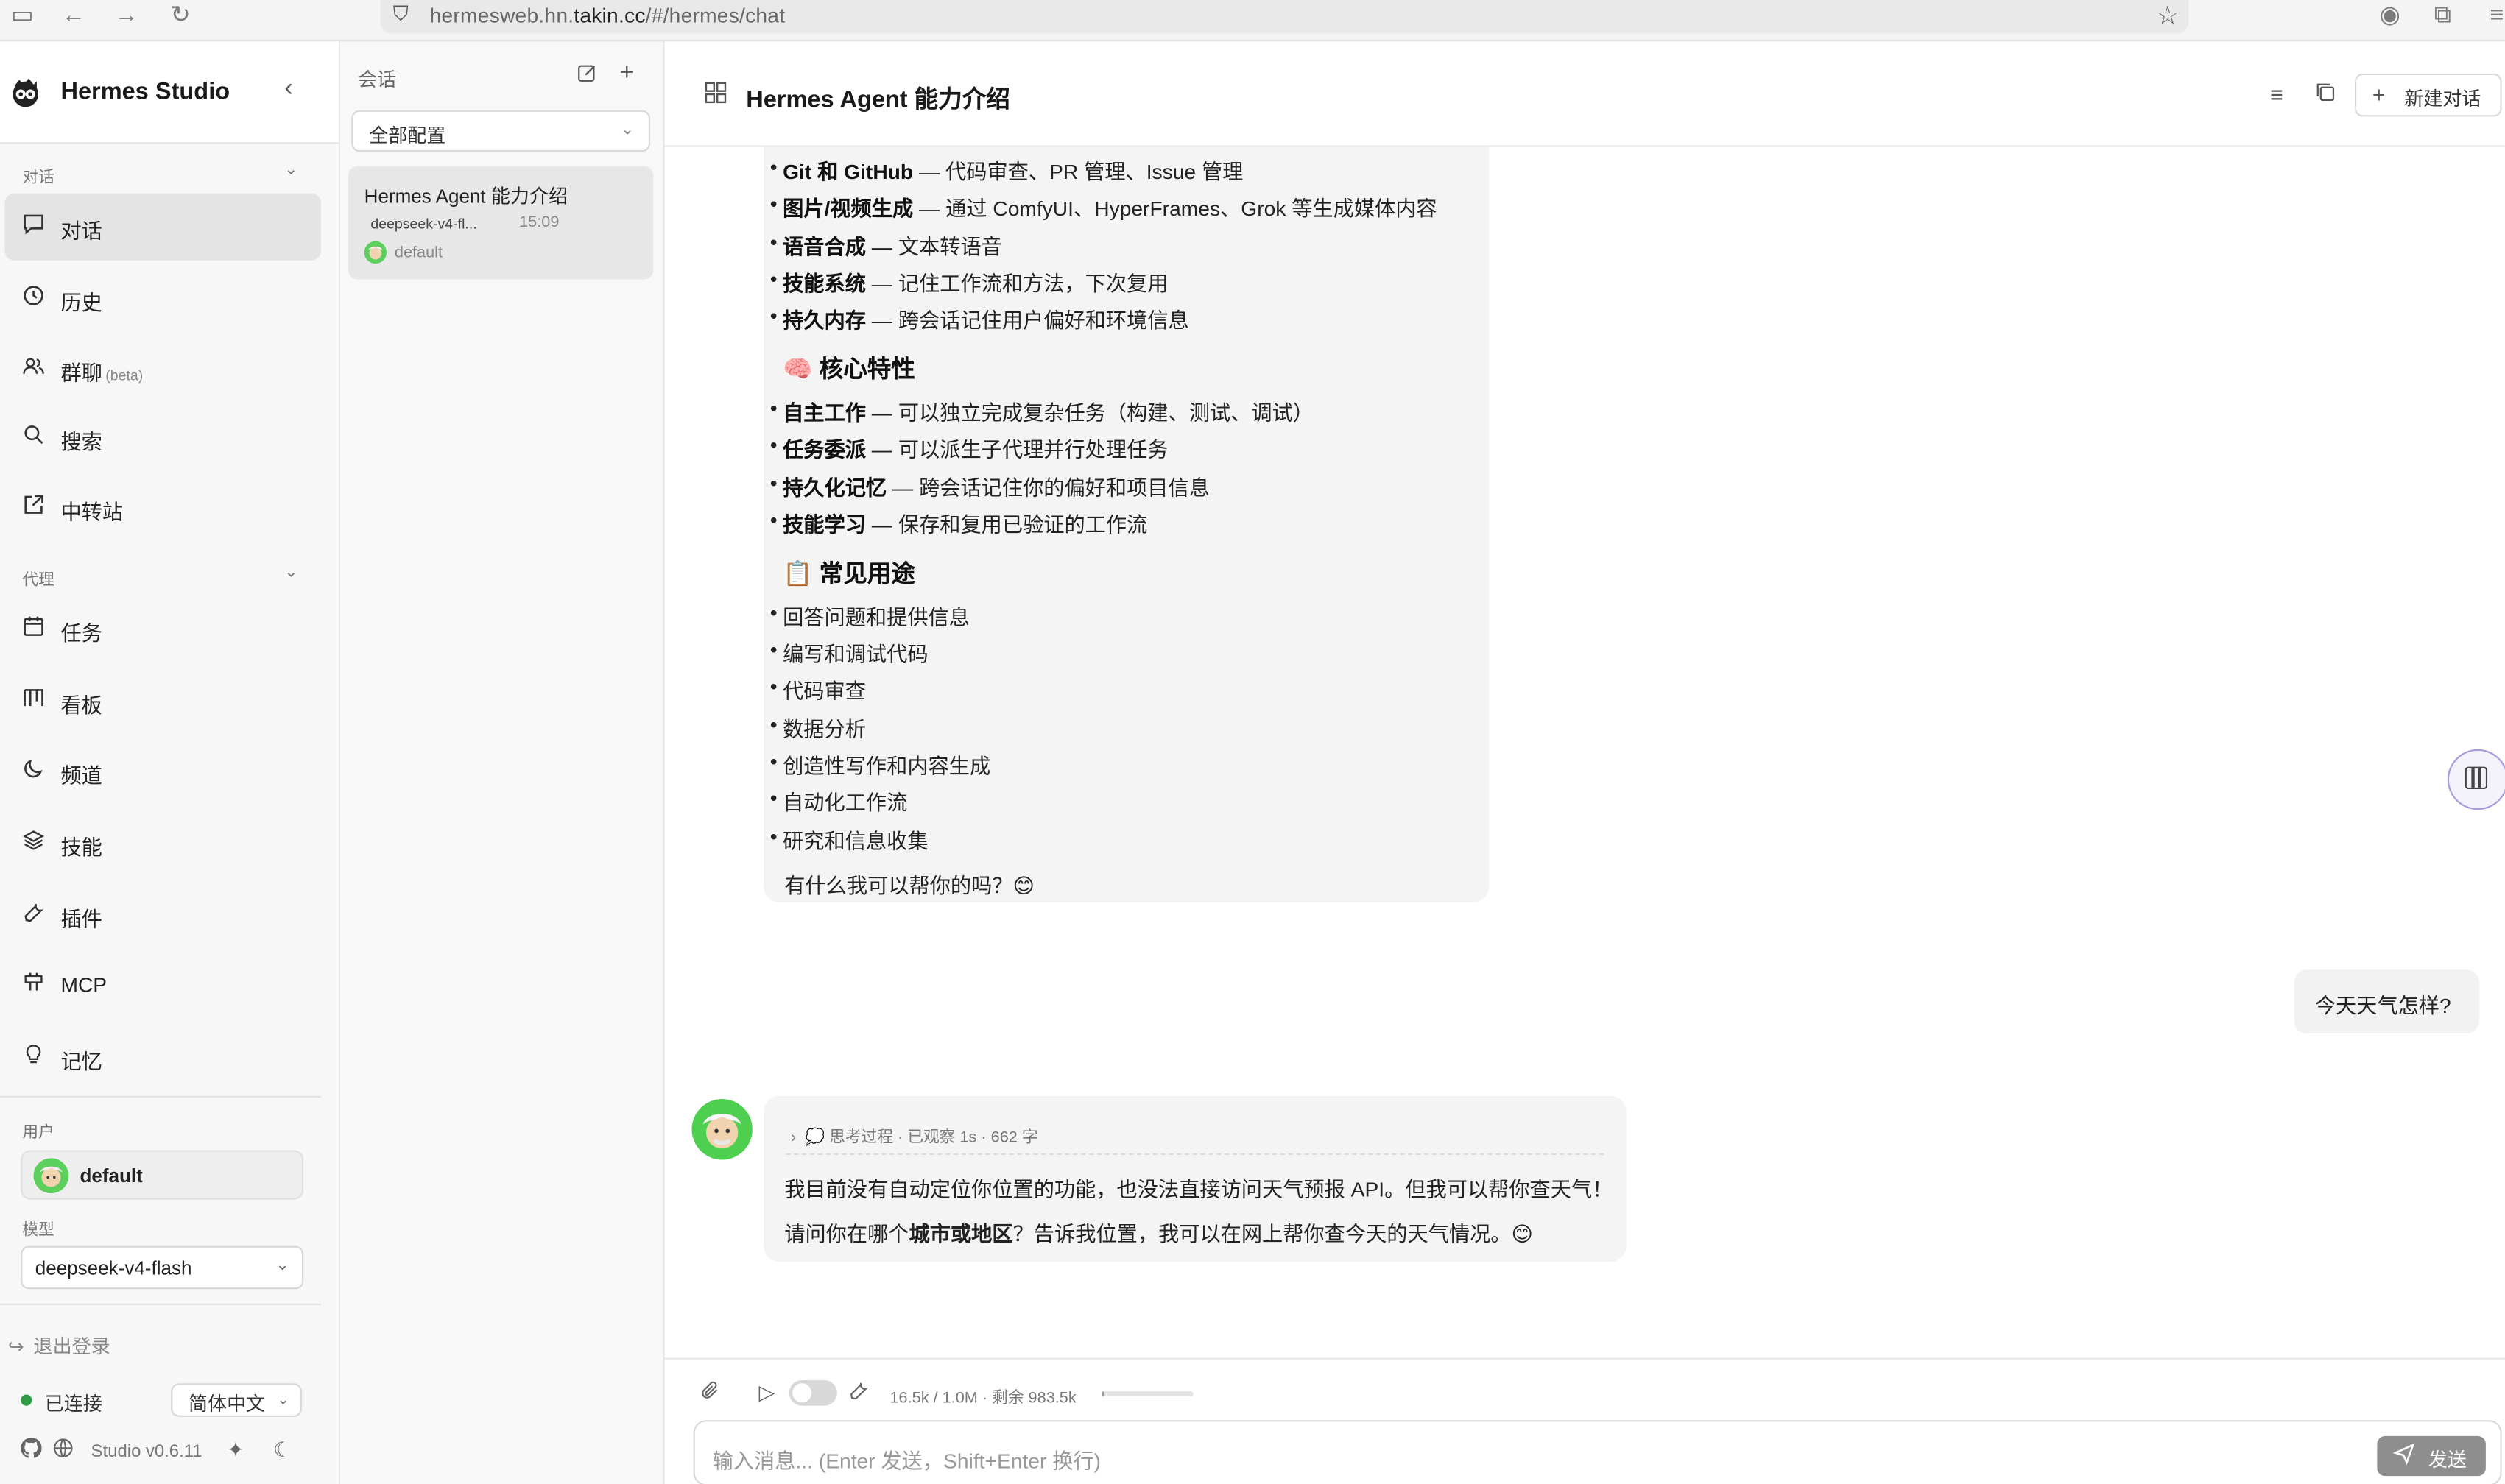 The height and width of the screenshot is (1484, 2505). Describe the element at coordinates (1007, 170) in the screenshot. I see `list-item: Git 和 GitHub — 代码审查、PR 管理、Issue 管理` at that location.